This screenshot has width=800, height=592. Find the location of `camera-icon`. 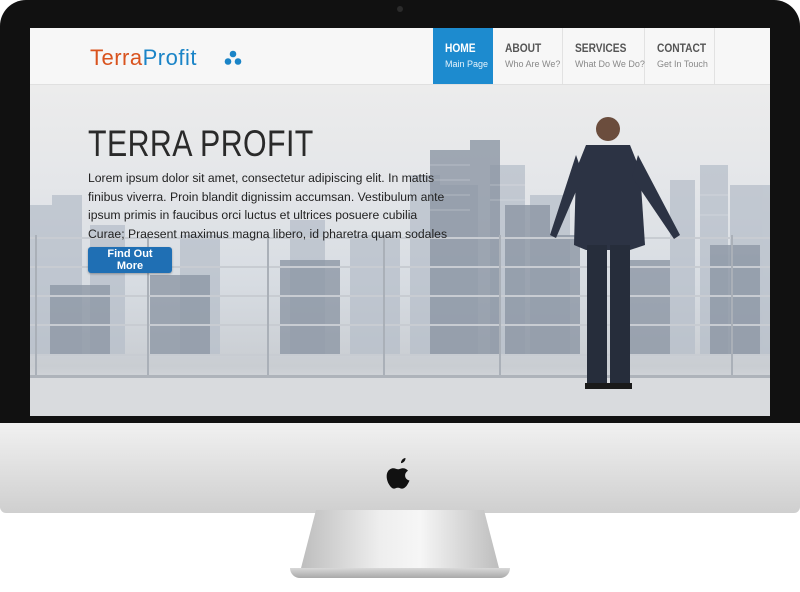

camera-icon is located at coordinates (400, 9).